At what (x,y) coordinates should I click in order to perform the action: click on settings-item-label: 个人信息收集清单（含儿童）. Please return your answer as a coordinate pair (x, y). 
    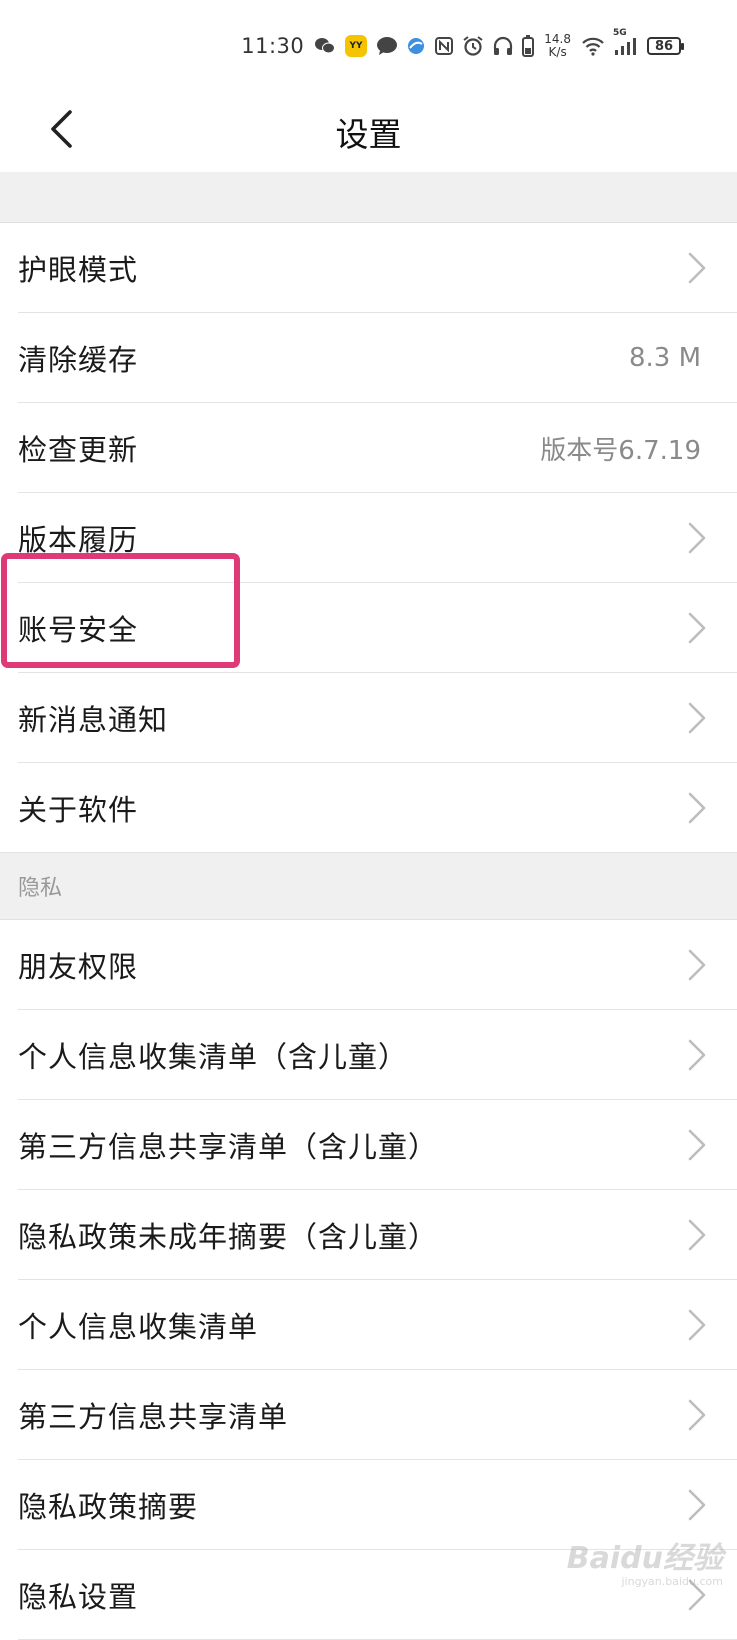
    Looking at the image, I should click on (213, 1057).